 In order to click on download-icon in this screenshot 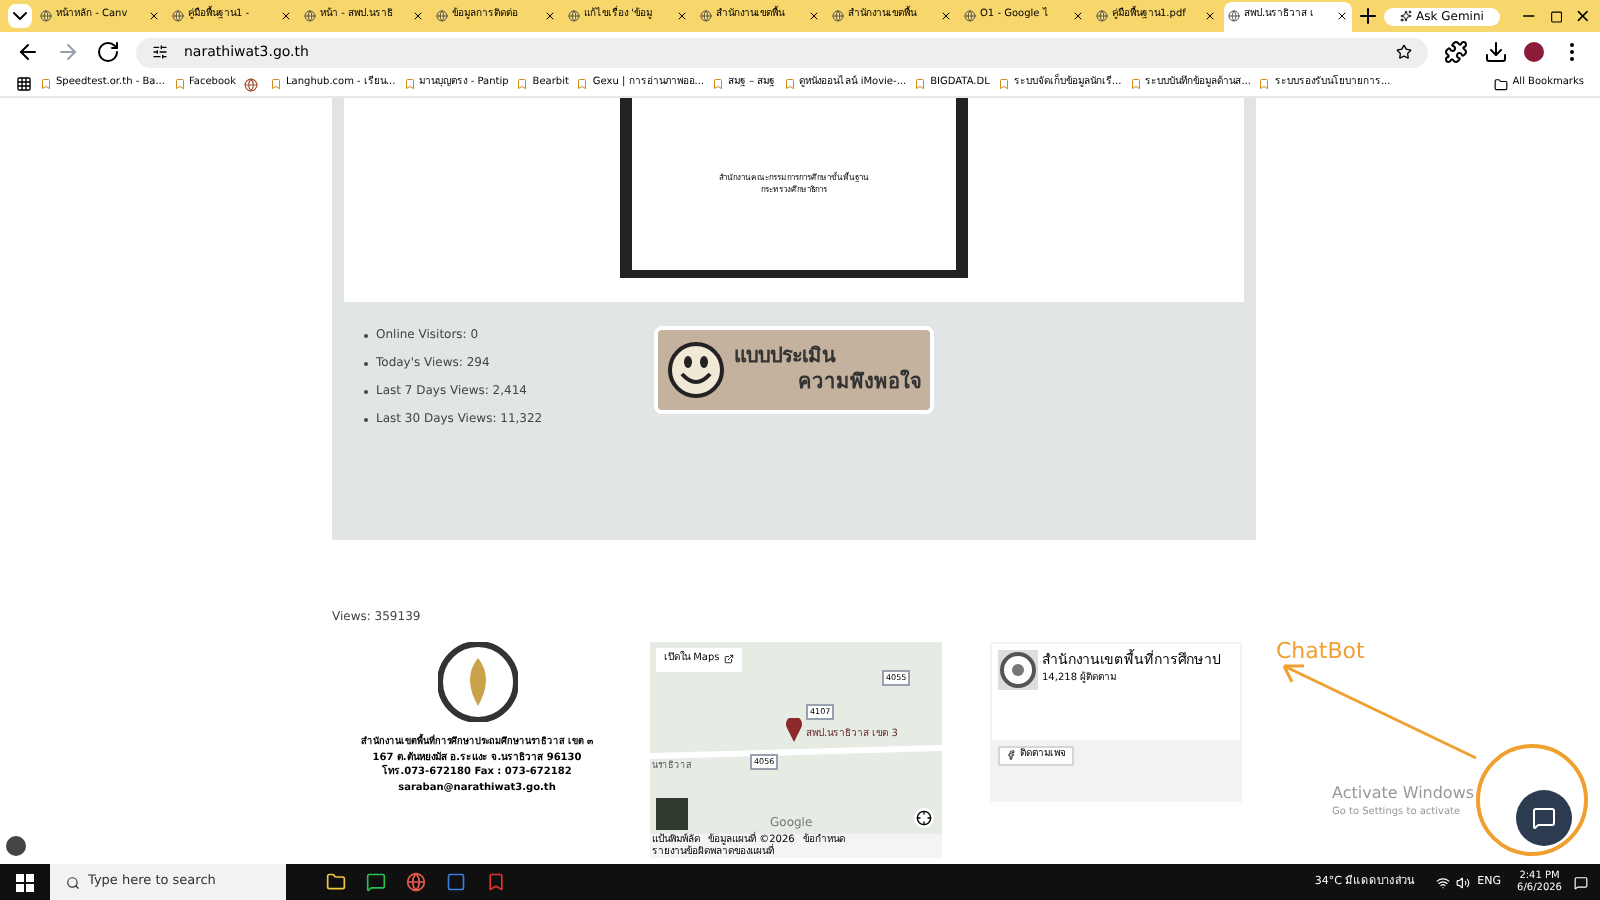, I will do `click(1496, 52)`.